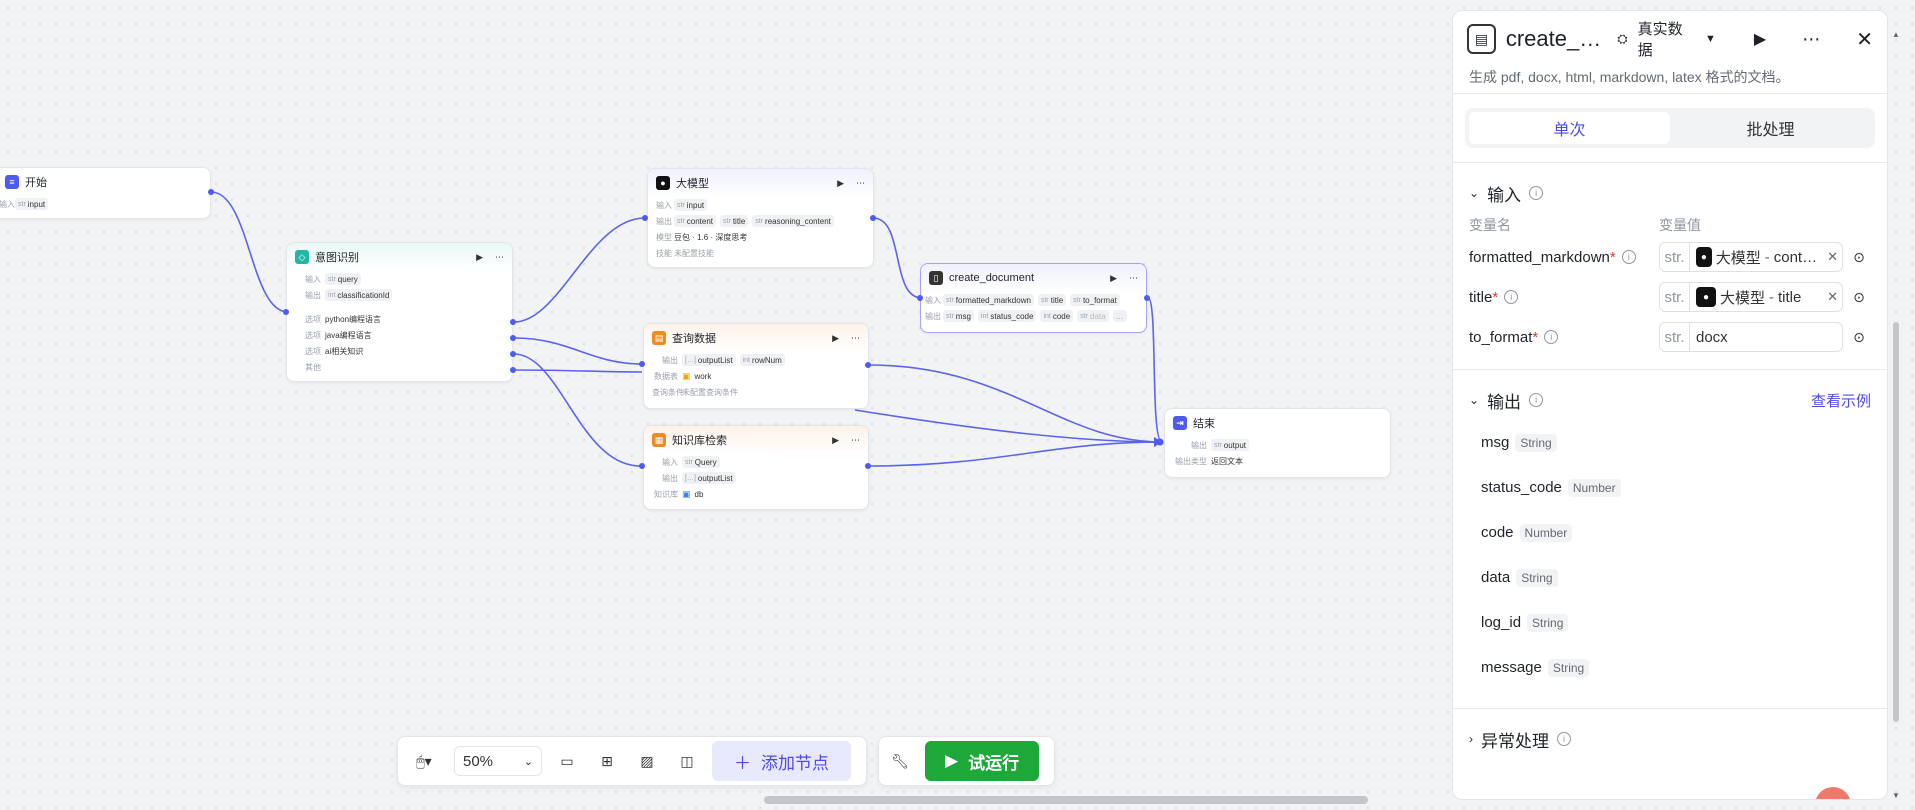 This screenshot has width=1915, height=810. Describe the element at coordinates (900, 761) in the screenshot. I see `wrench-icon: 🔧︎` at that location.